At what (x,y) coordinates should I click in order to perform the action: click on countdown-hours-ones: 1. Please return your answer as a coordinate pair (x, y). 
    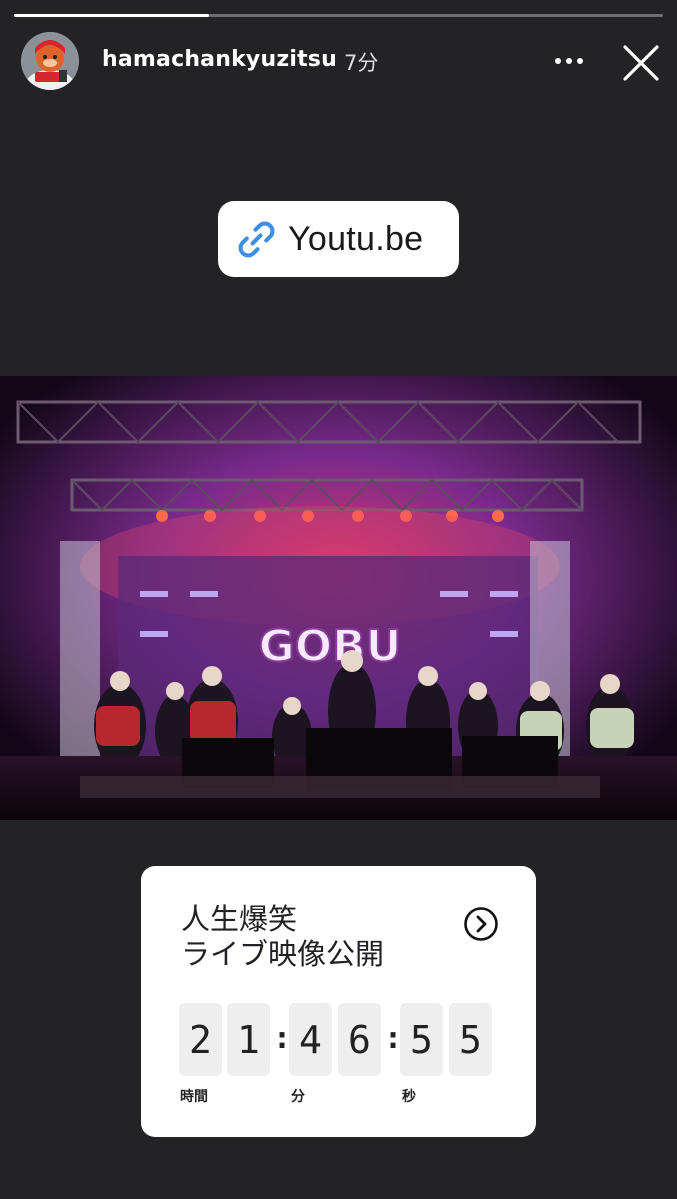
    Looking at the image, I should click on (248, 1039).